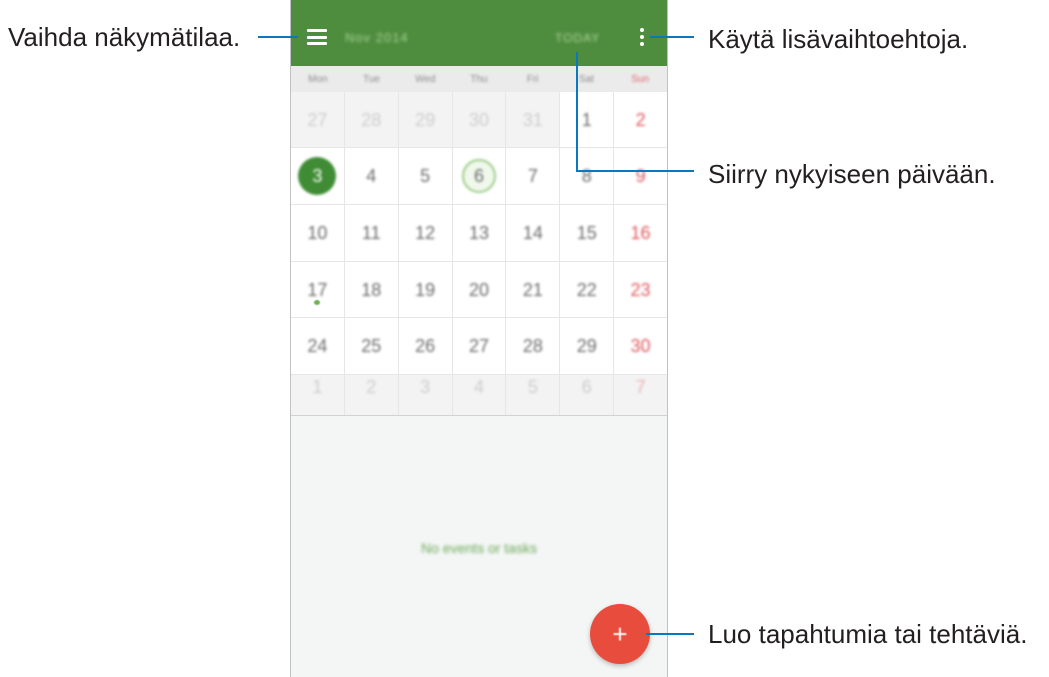 The image size is (1049, 677). I want to click on more-options-icon, so click(642, 37).